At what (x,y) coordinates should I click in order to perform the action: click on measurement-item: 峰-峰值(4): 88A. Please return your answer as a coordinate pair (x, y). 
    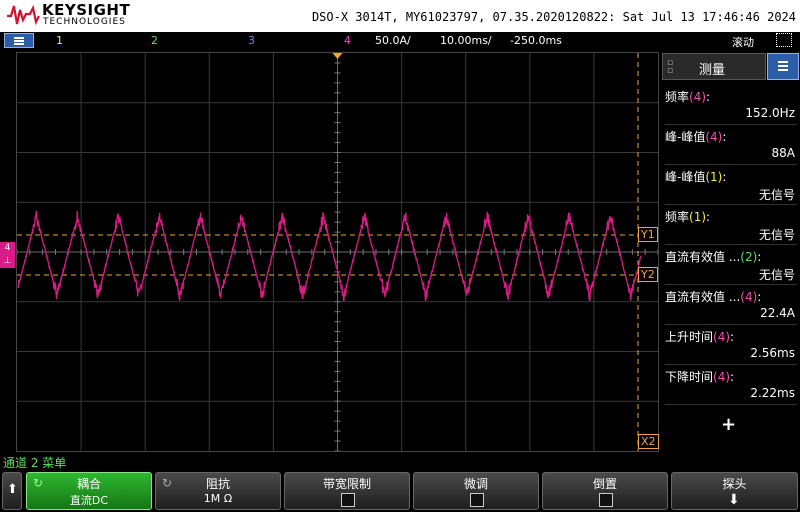
    Looking at the image, I should click on (732, 146).